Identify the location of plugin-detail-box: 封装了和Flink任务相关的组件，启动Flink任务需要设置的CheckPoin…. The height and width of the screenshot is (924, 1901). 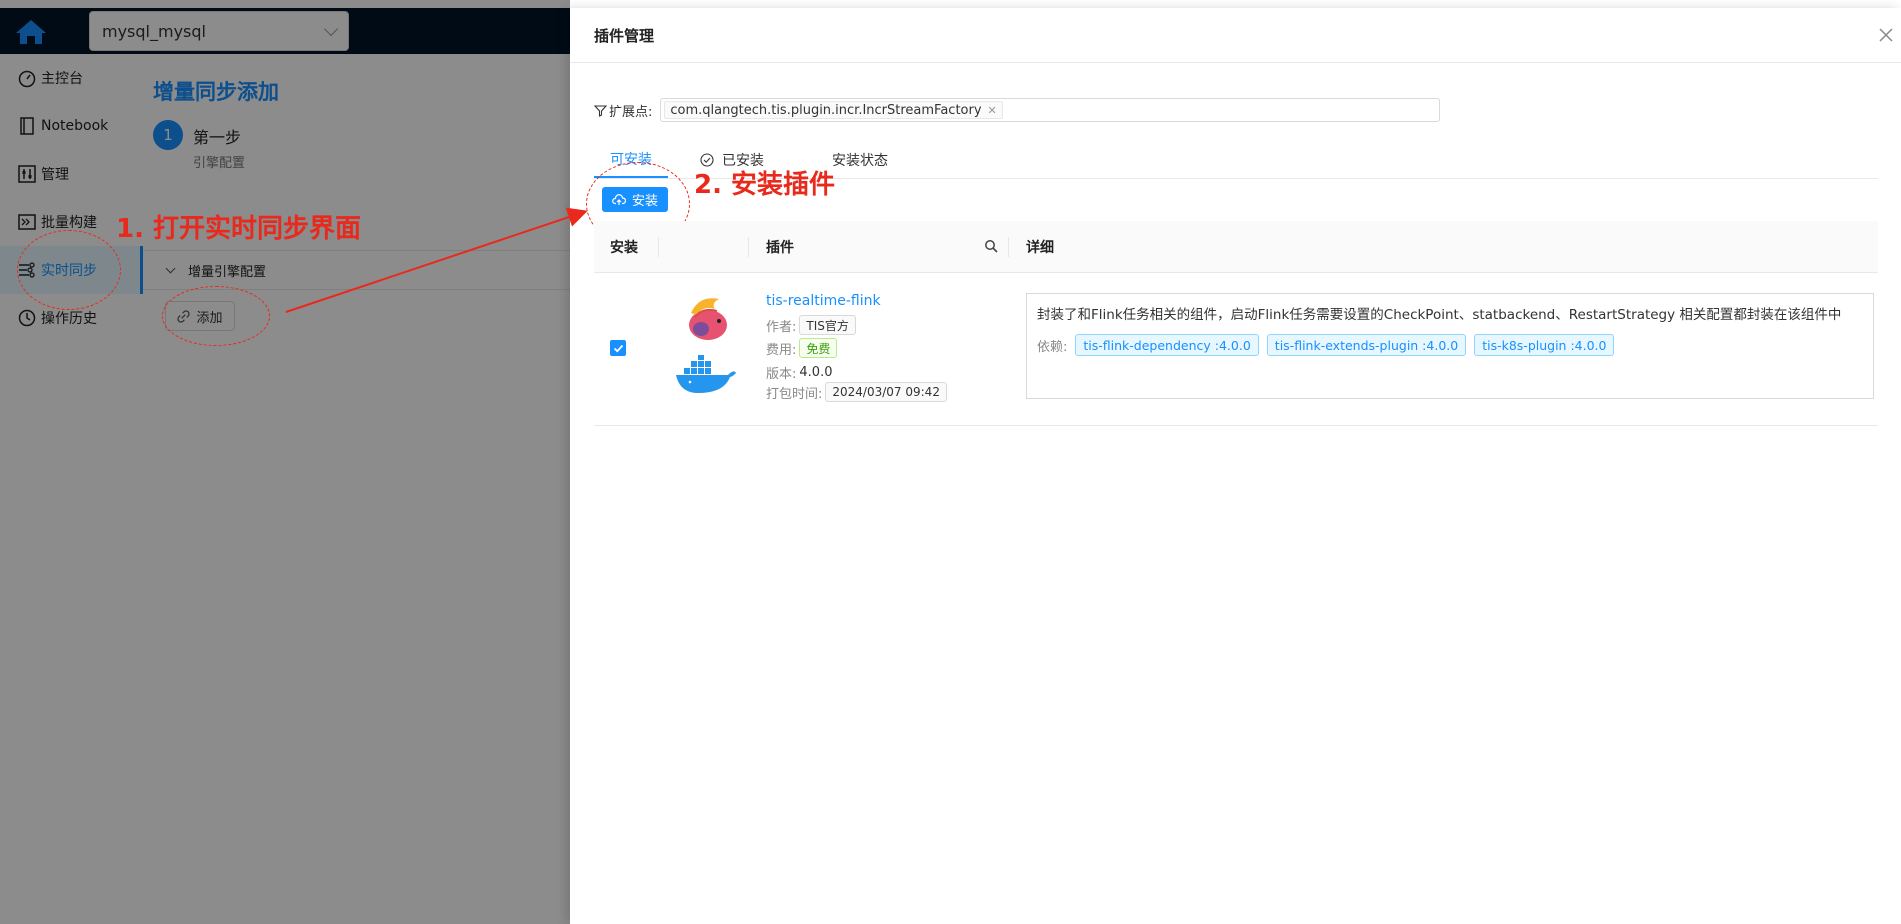
(1450, 346).